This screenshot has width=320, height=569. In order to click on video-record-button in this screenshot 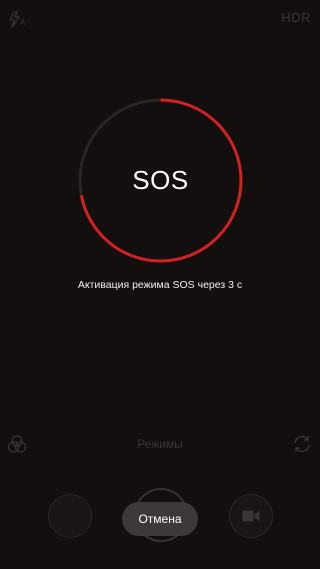, I will do `click(251, 516)`.